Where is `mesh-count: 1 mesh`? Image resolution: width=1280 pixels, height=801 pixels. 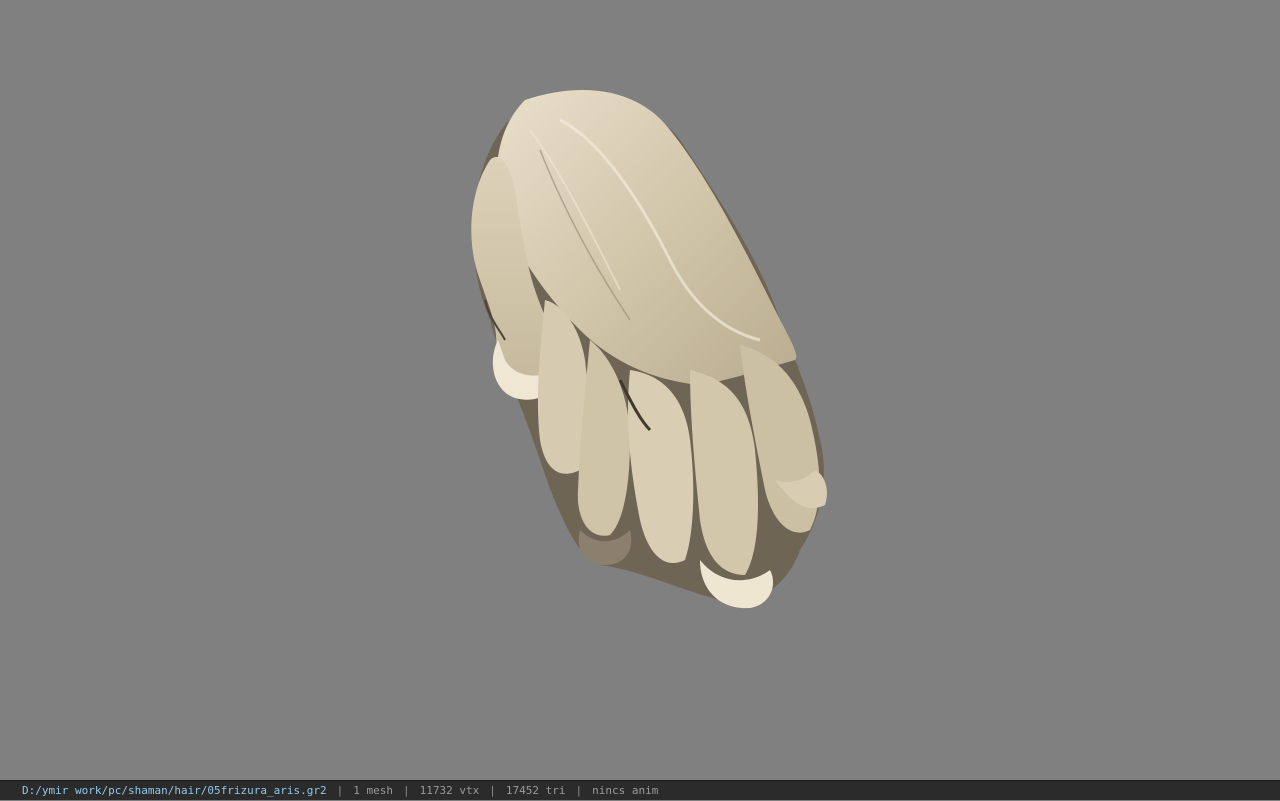 mesh-count: 1 mesh is located at coordinates (373, 790).